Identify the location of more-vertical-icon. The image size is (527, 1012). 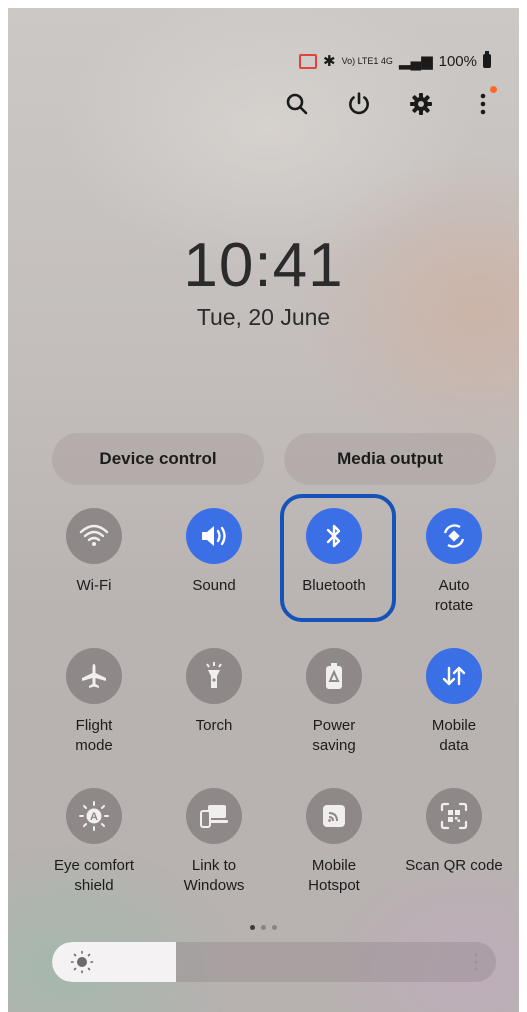
(483, 103).